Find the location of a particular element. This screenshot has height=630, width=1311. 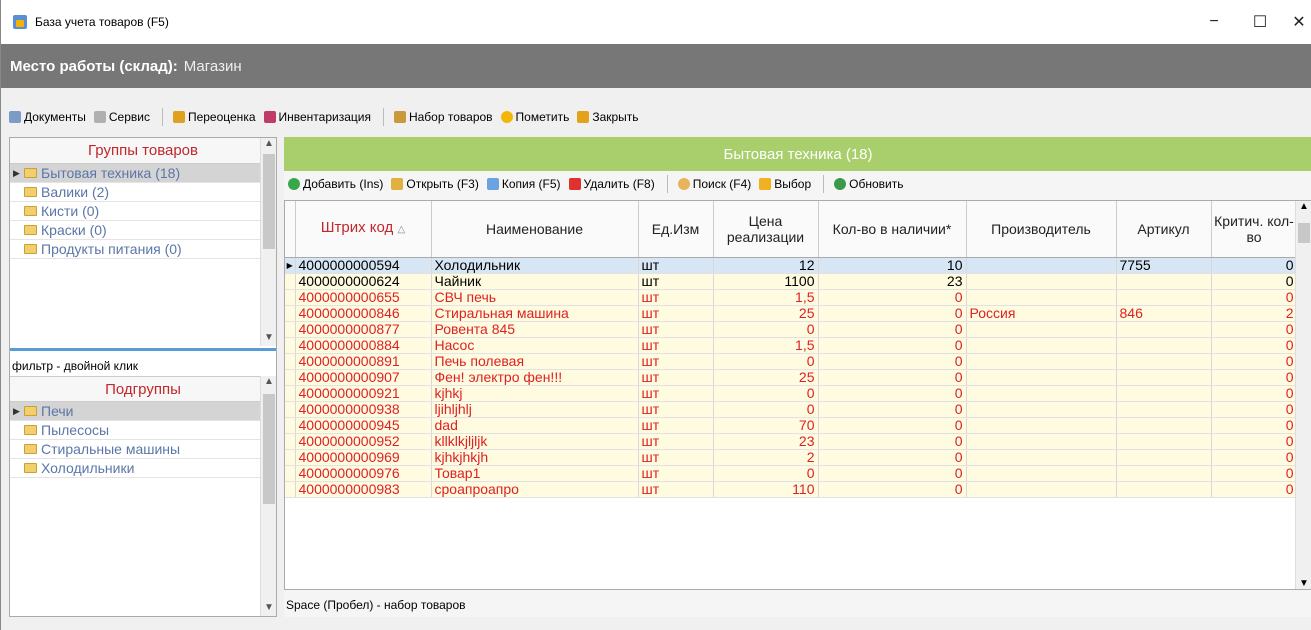

cell-barcode: 4000000000938 is located at coordinates (363, 409).